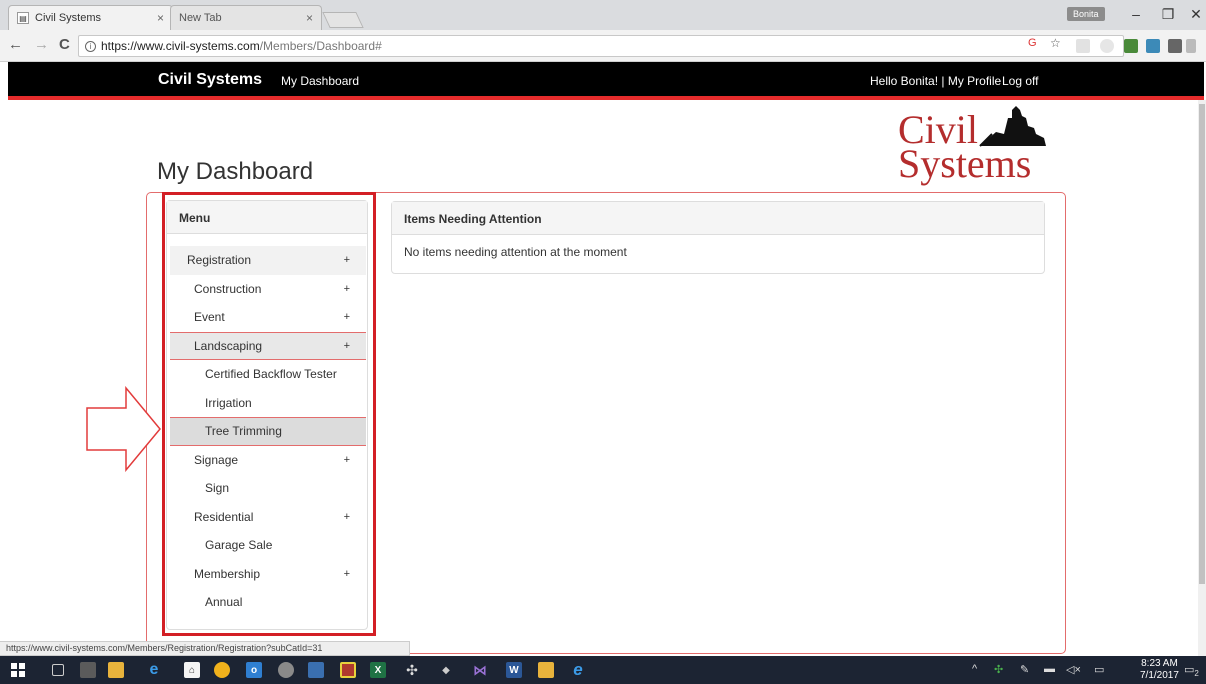 The image size is (1206, 684). I want to click on forward-arrow-icon: →, so click(41, 44).